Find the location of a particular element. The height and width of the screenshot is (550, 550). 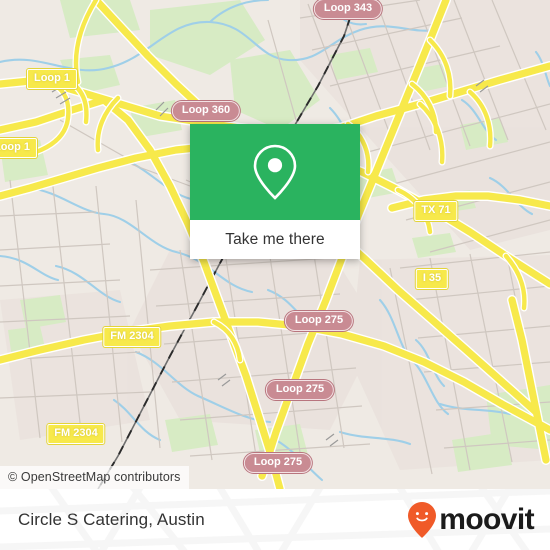

moovit-wordmark: moovit is located at coordinates (486, 519).